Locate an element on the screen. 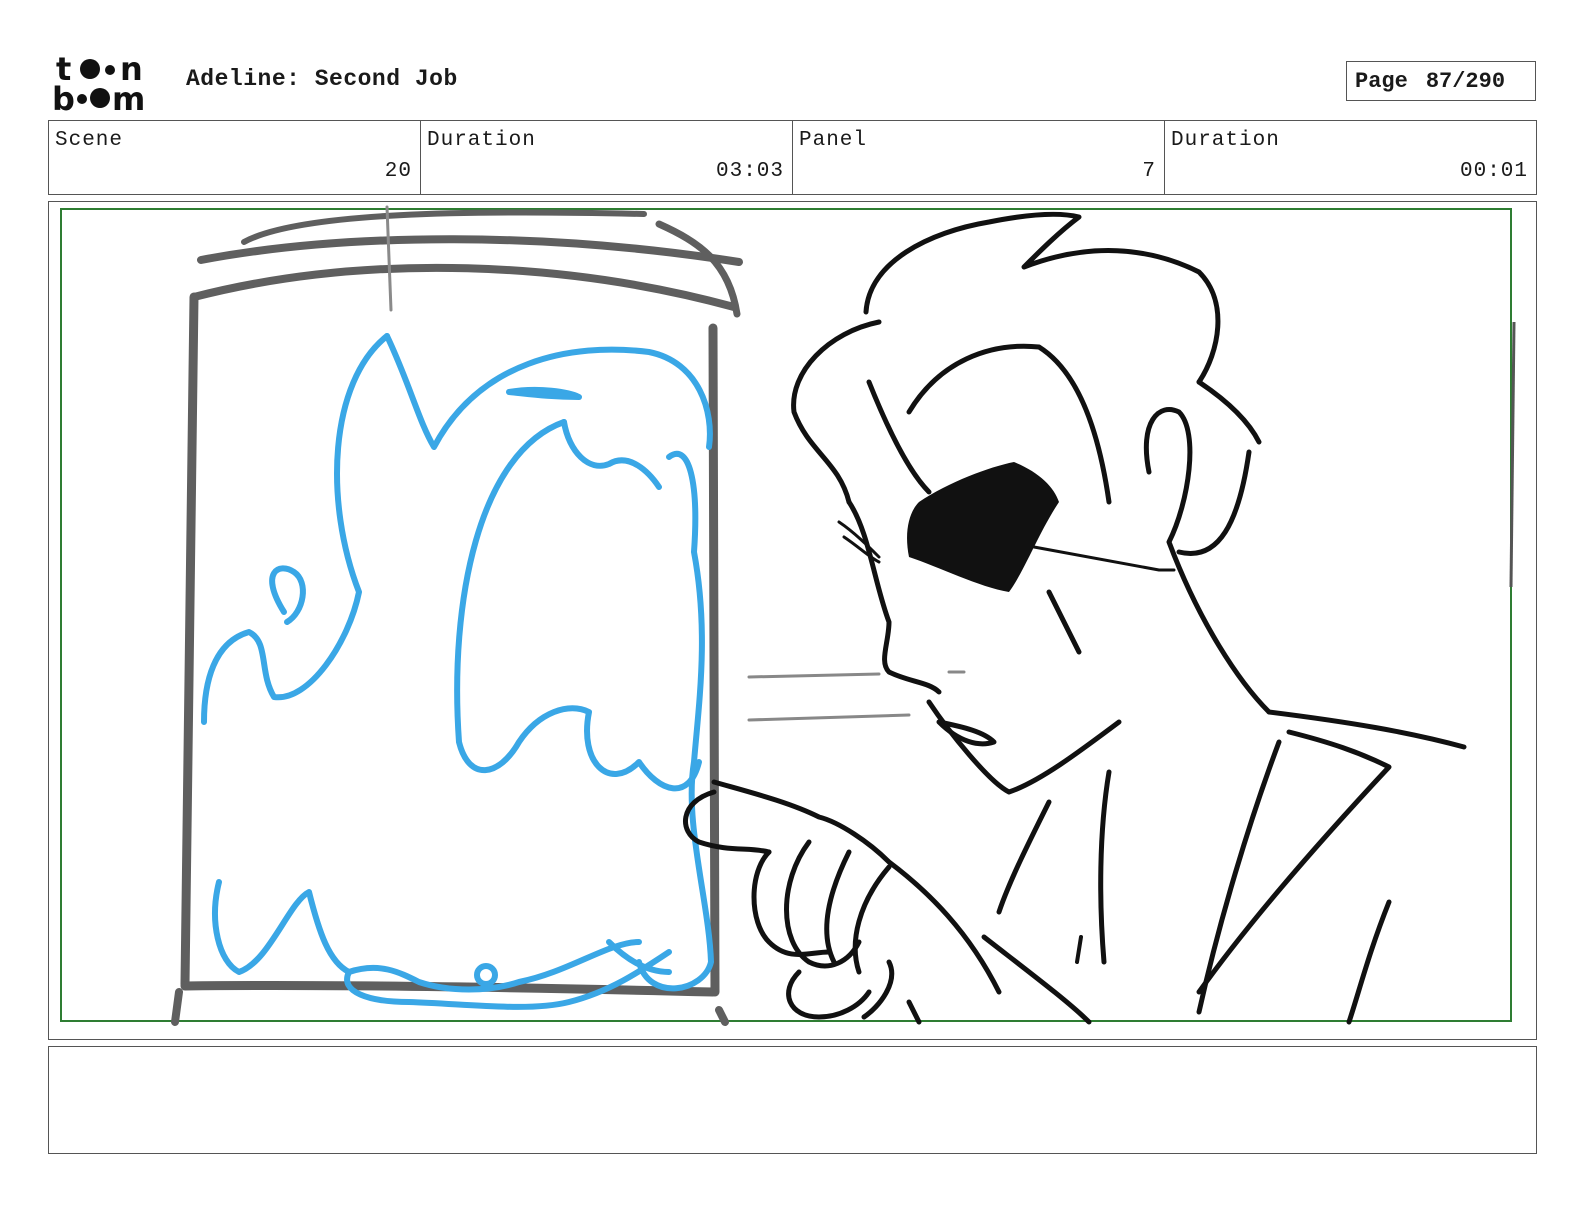 The width and height of the screenshot is (1584, 1224). scene-value: 20 is located at coordinates (398, 171).